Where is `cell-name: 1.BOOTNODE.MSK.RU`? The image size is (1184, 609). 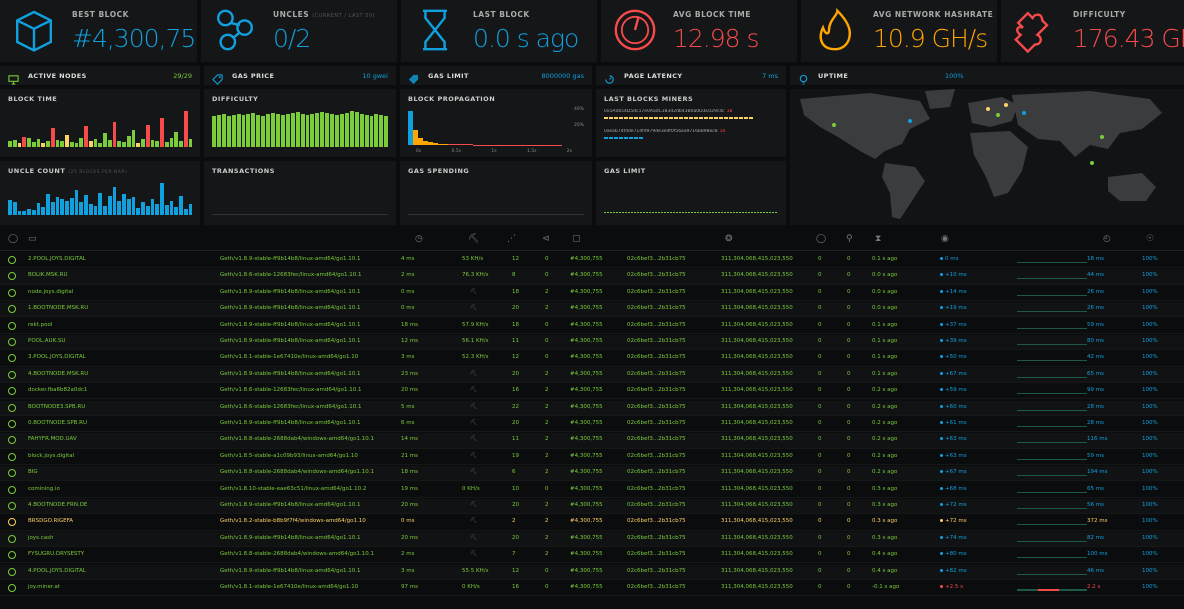 cell-name: 1.BOOTNODE.MSK.RU is located at coordinates (58, 308).